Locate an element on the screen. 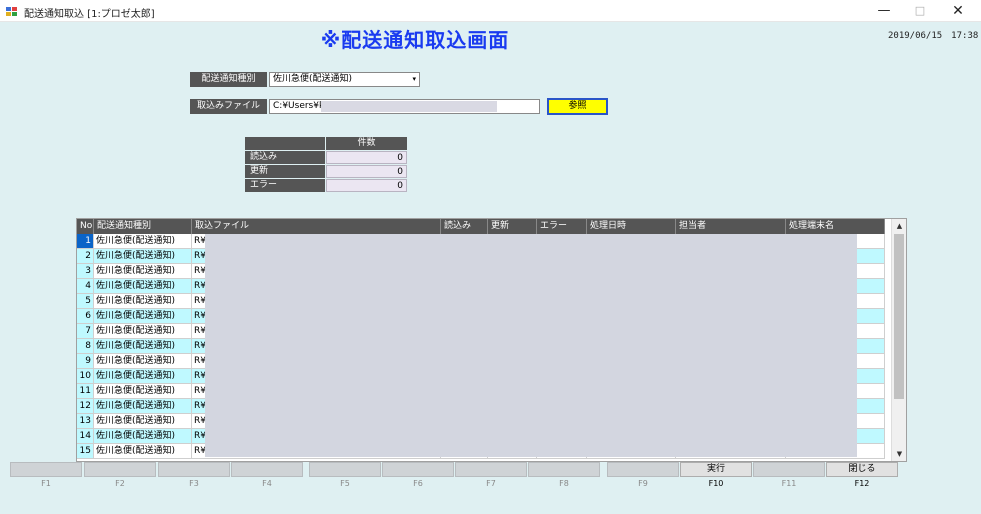 The width and height of the screenshot is (981, 514). page-title: ※配送通知取込画面 is located at coordinates (415, 40).